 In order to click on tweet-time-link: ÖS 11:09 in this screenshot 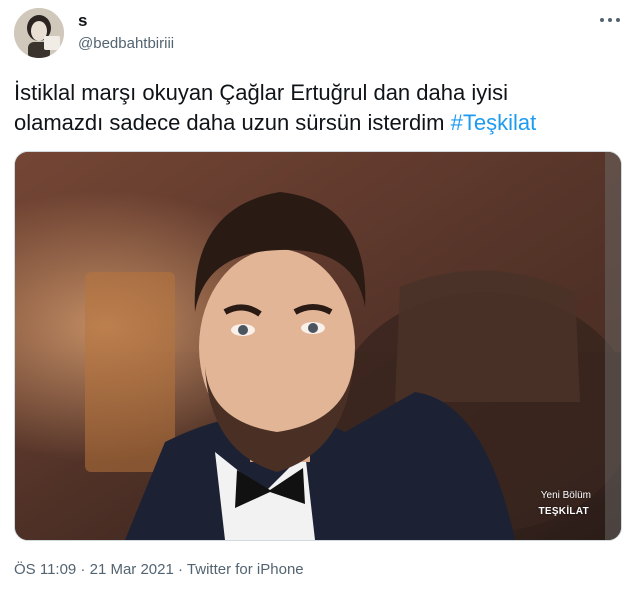, I will do `click(45, 569)`.